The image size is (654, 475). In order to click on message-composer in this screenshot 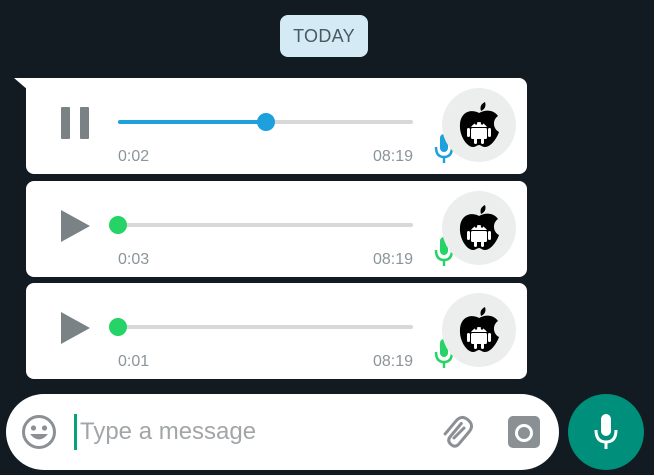, I will do `click(282, 432)`.